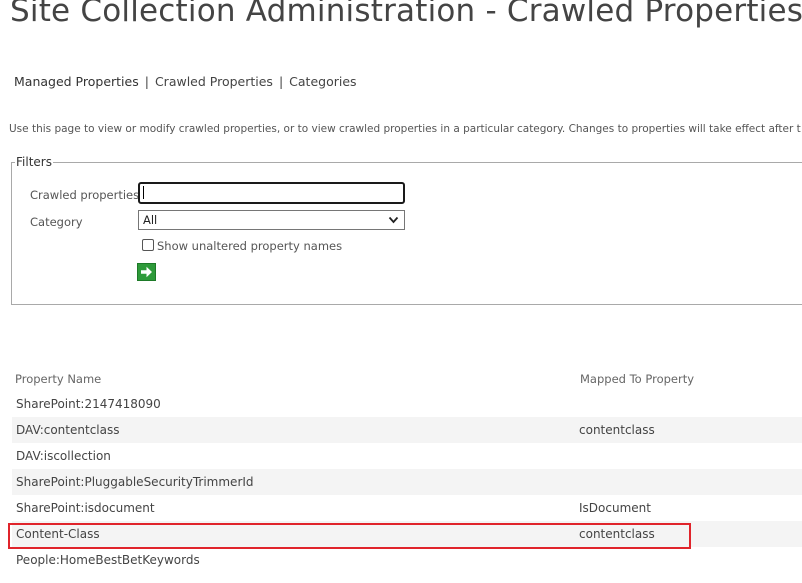 This screenshot has height=583, width=802. Describe the element at coordinates (67, 430) in the screenshot. I see `property-name-link: DAV:contentclass` at that location.